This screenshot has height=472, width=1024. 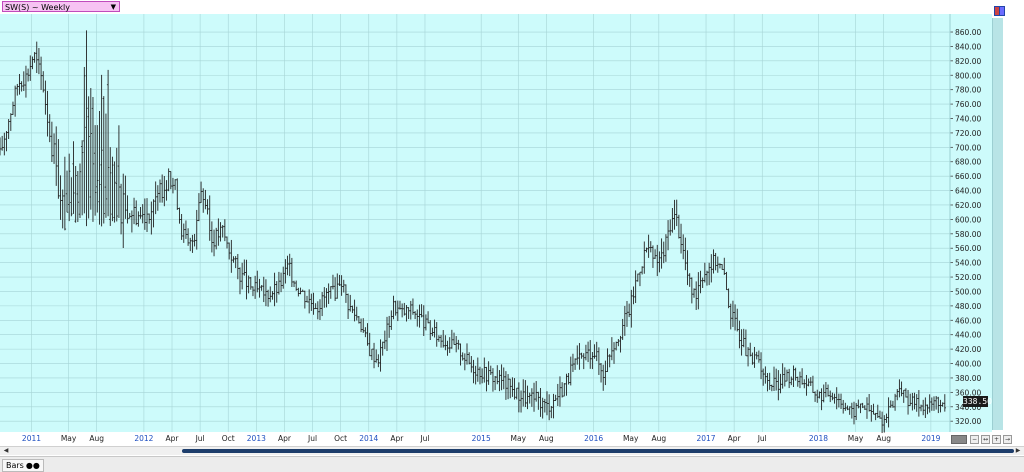 I want to click on y-tick-label: 580.00, so click(x=968, y=234).